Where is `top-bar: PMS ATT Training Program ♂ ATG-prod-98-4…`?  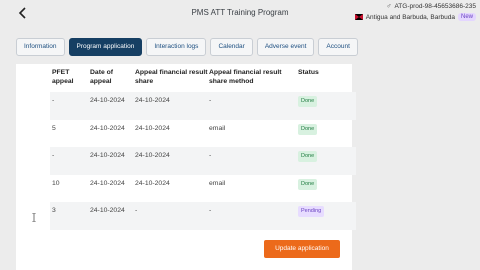 top-bar: PMS ATT Training Program ♂ ATG-prod-98-4… is located at coordinates (240, 16).